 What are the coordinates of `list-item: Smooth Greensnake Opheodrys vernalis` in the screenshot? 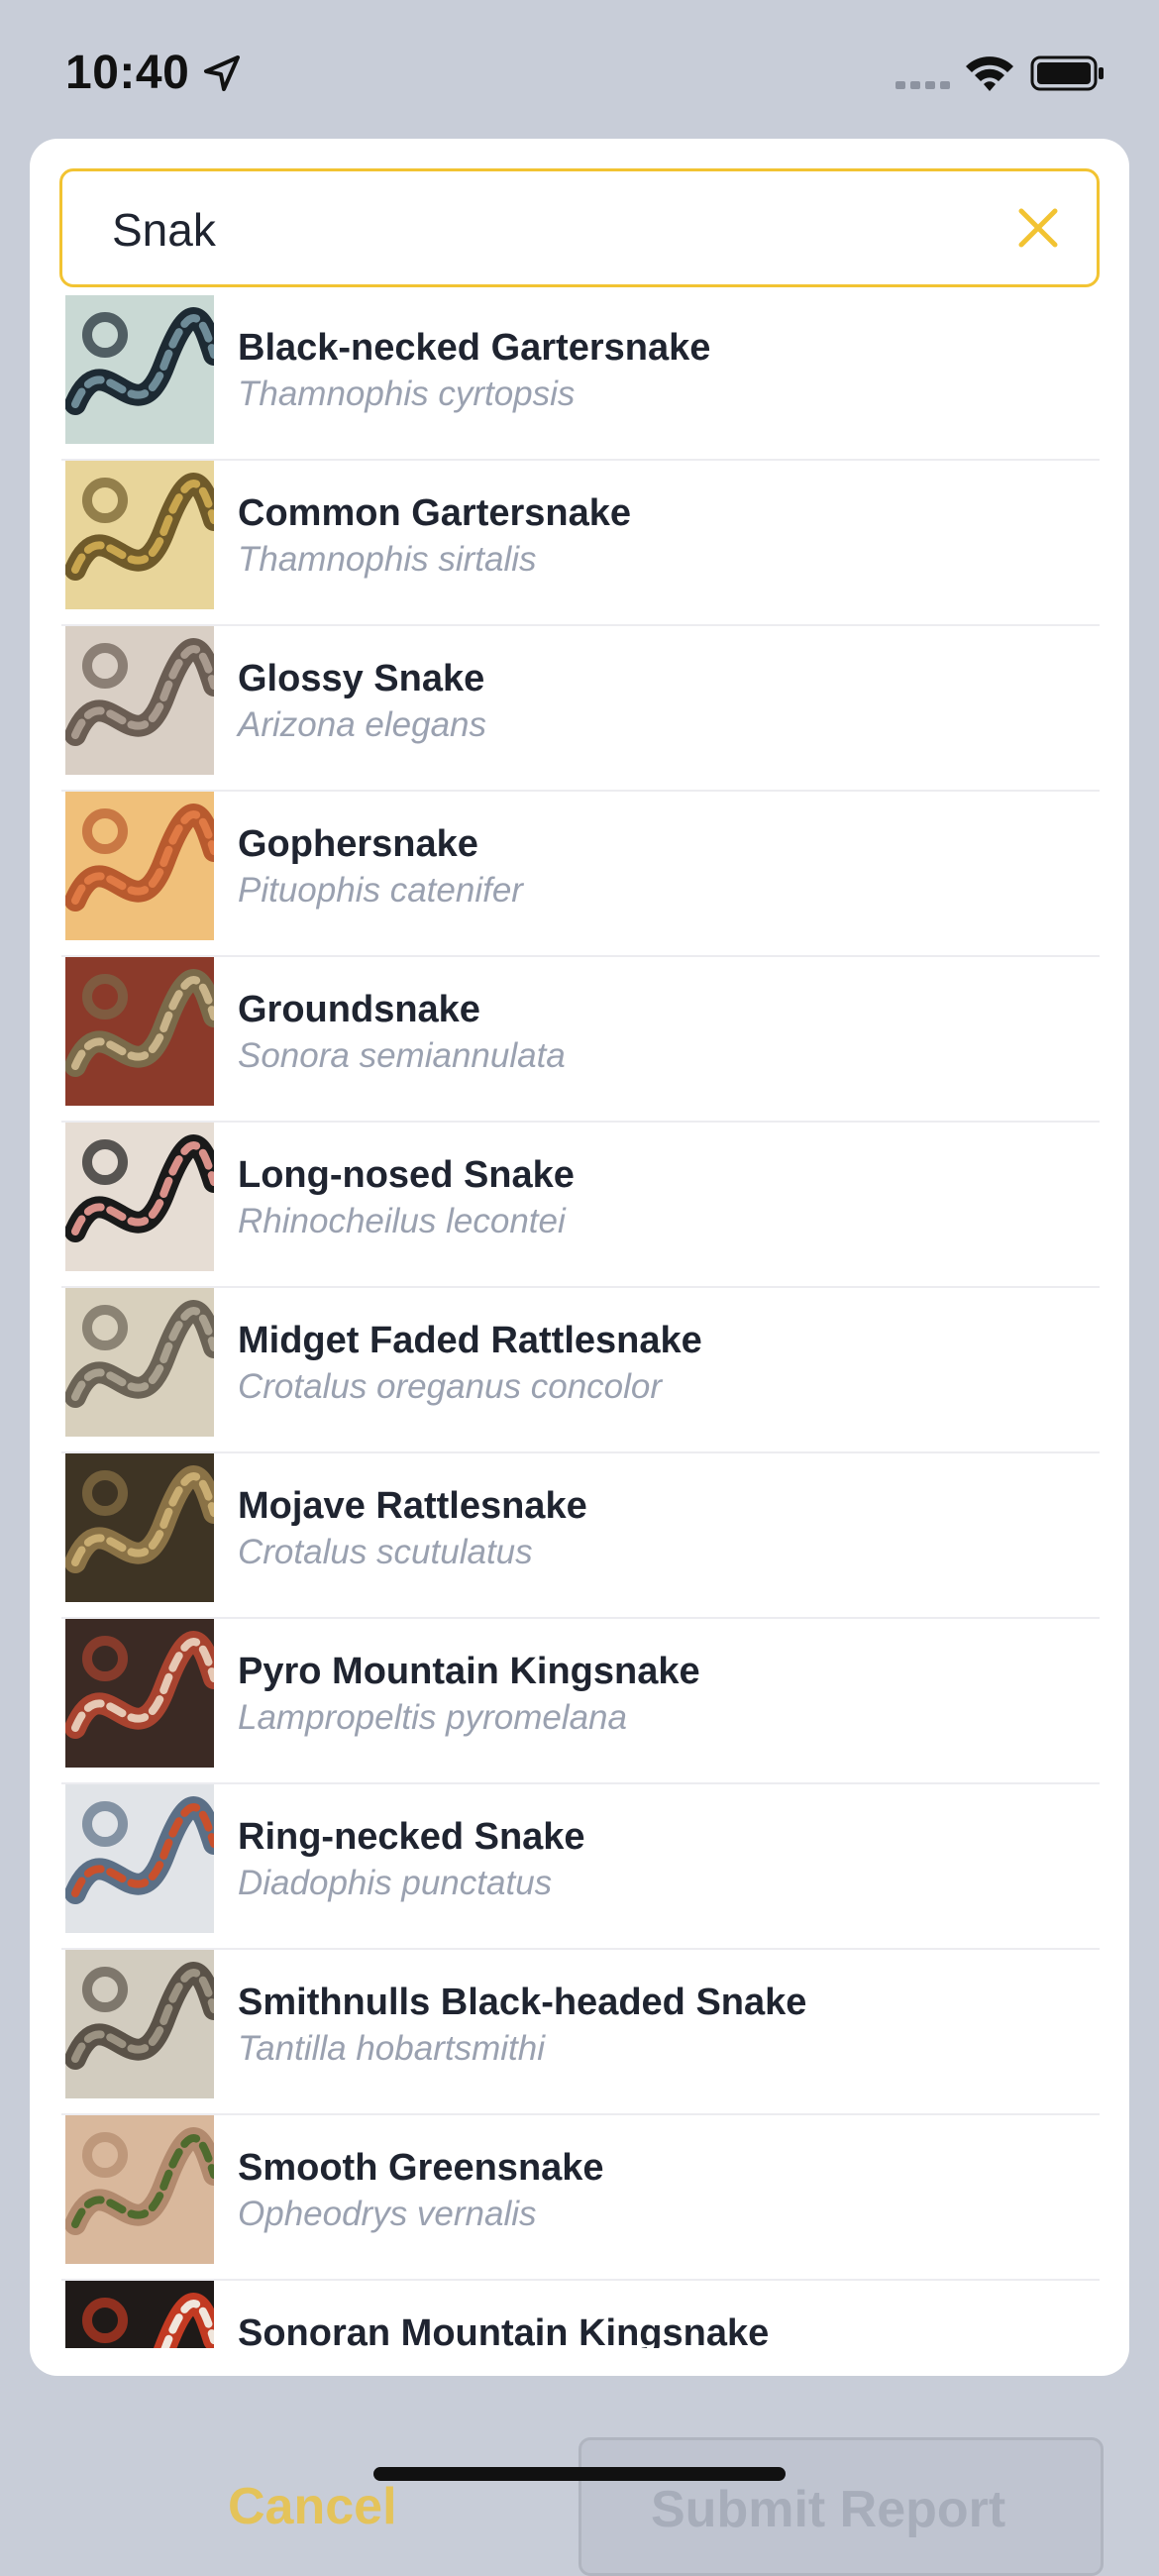 It's located at (581, 2198).